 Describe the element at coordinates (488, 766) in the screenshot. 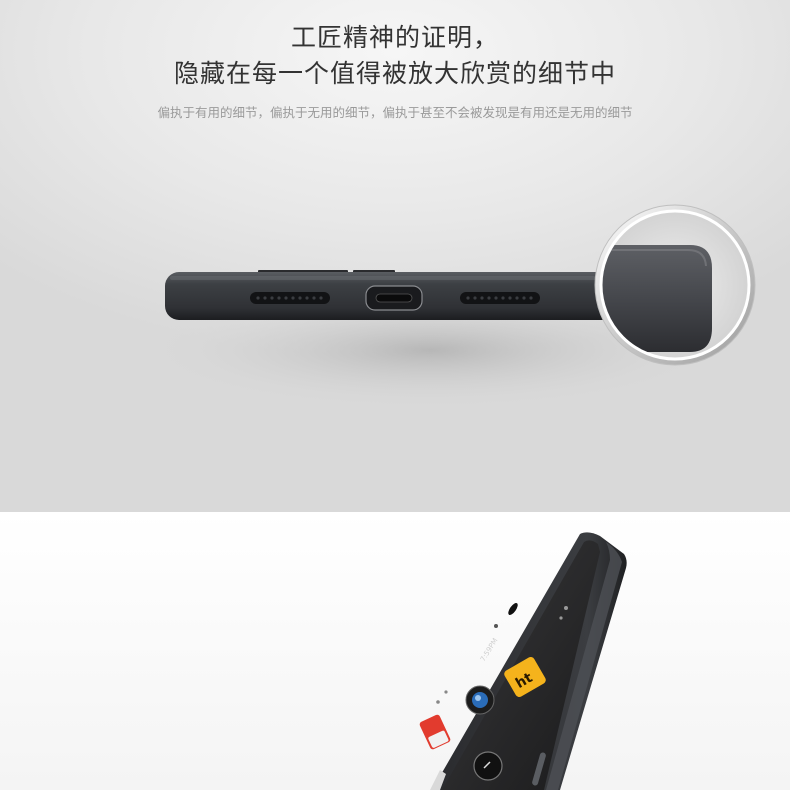

I see `app-icon-clock` at that location.